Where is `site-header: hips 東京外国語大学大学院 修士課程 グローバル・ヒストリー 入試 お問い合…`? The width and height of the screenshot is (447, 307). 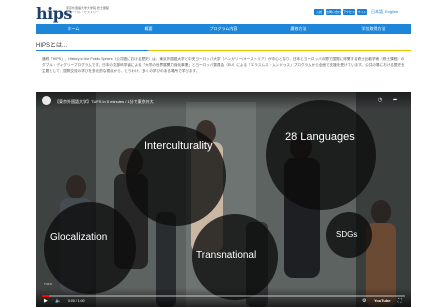
site-header: hips 東京外国語大学大学院 修士課程 グローバル・ヒストリー 入試 お問い合… is located at coordinates (223, 12).